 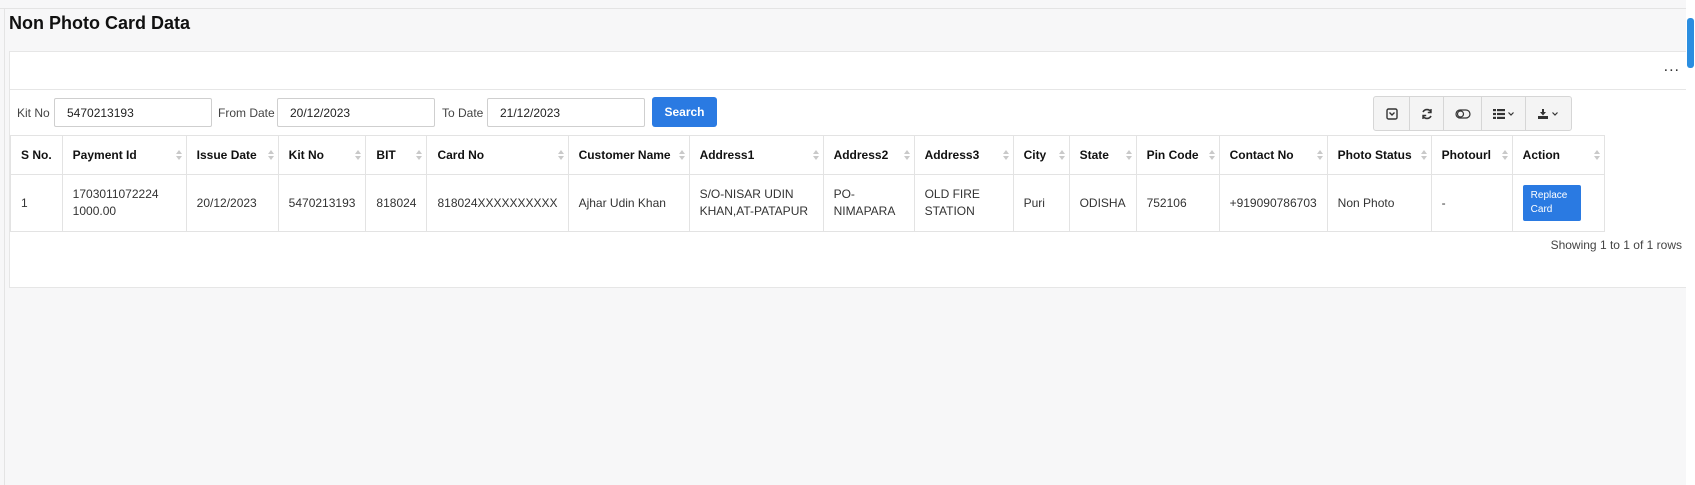 What do you see at coordinates (1177, 203) in the screenshot?
I see `cell-pin-code: 752106` at bounding box center [1177, 203].